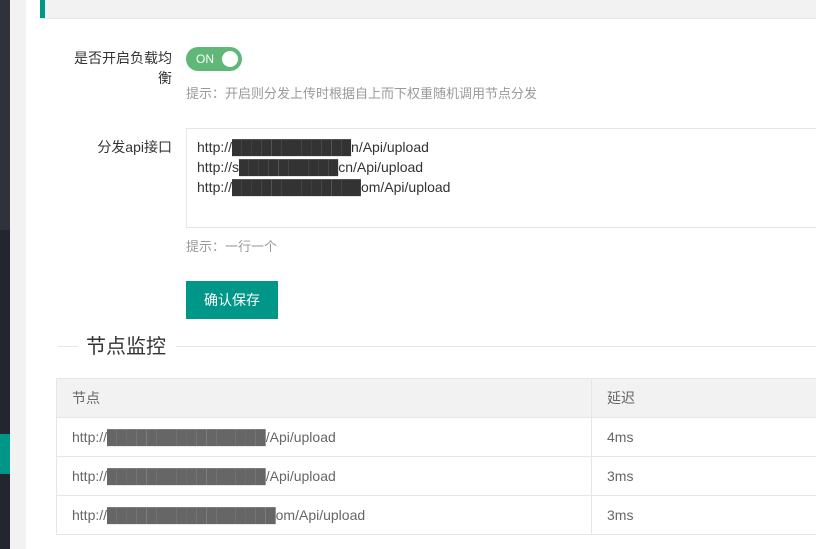 This screenshot has height=549, width=816. What do you see at coordinates (205, 59) in the screenshot?
I see `switch-text: ON` at bounding box center [205, 59].